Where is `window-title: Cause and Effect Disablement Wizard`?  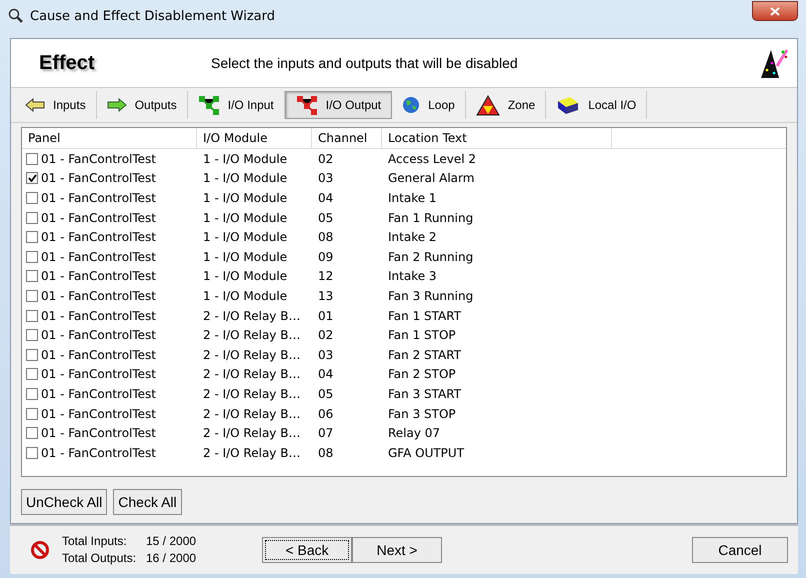 window-title: Cause and Effect Disablement Wizard is located at coordinates (153, 16).